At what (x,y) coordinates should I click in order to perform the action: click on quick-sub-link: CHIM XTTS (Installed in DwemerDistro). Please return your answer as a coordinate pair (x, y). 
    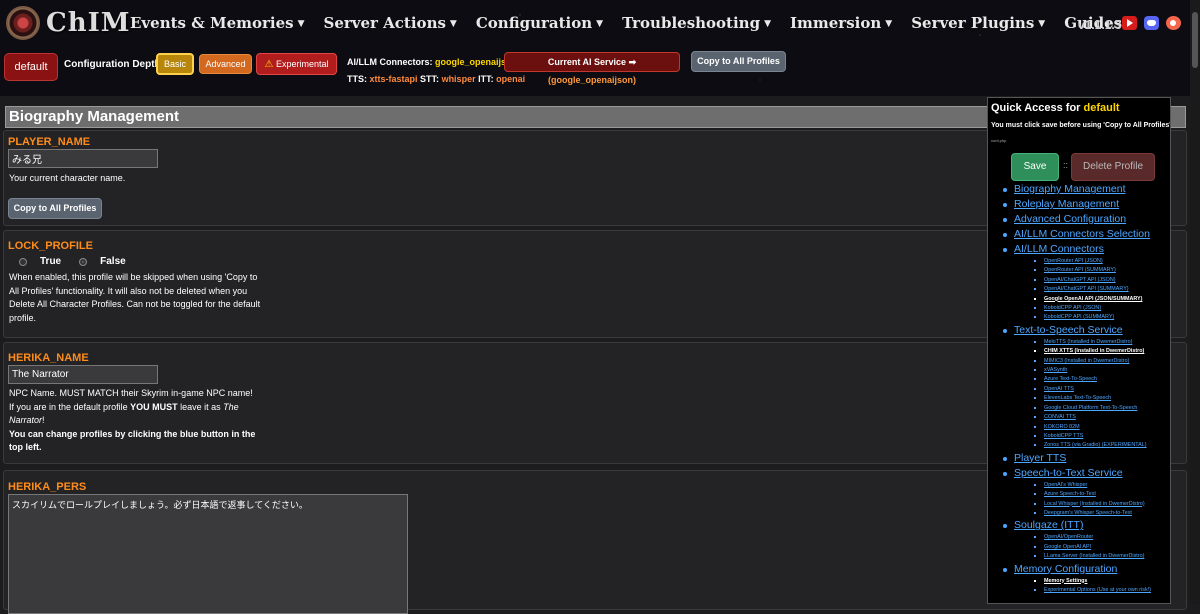
    Looking at the image, I should click on (1079, 351).